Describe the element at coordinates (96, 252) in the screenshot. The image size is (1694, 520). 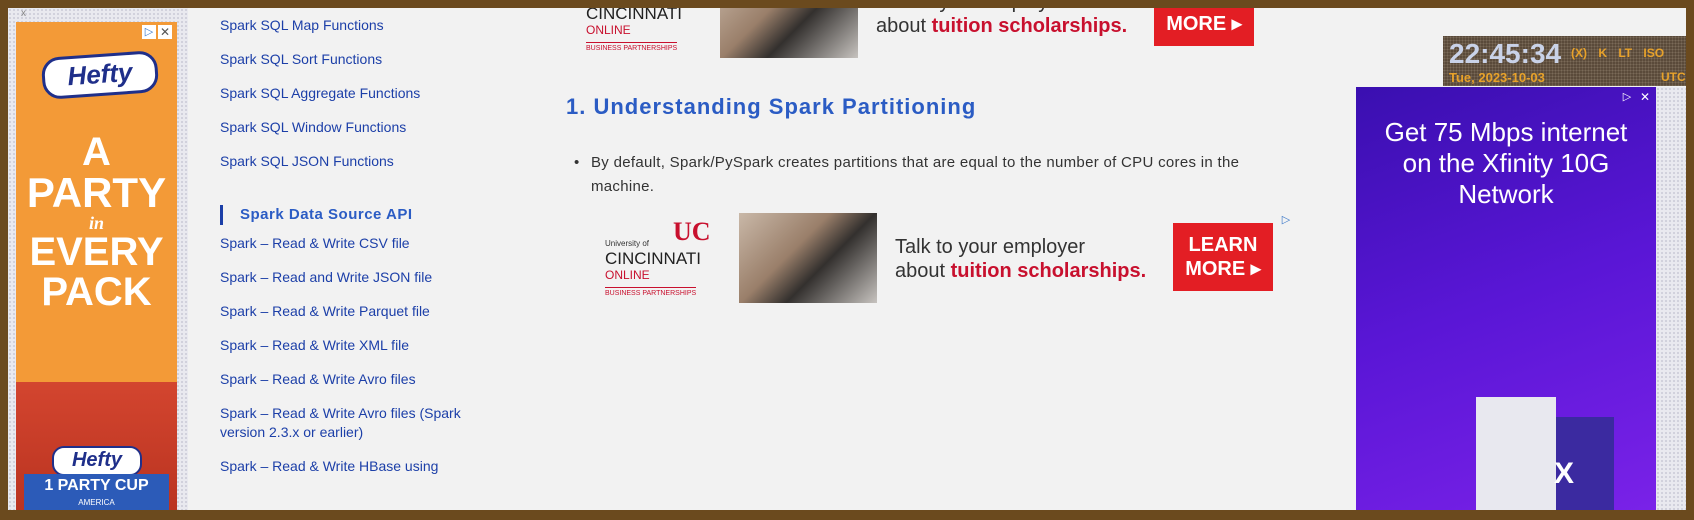
I see `tagline-word: EVERY` at that location.